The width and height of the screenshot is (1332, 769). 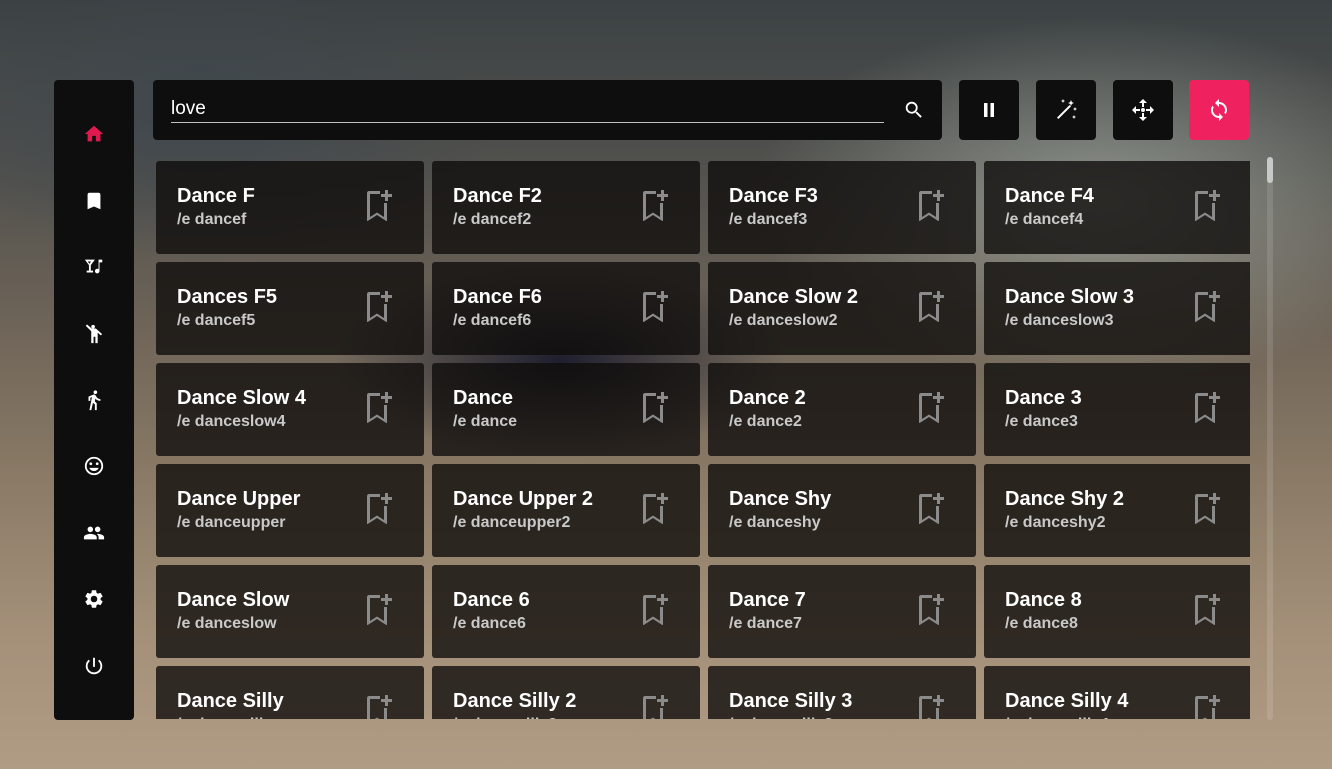 I want to click on emote-title: Dance F, so click(x=216, y=196).